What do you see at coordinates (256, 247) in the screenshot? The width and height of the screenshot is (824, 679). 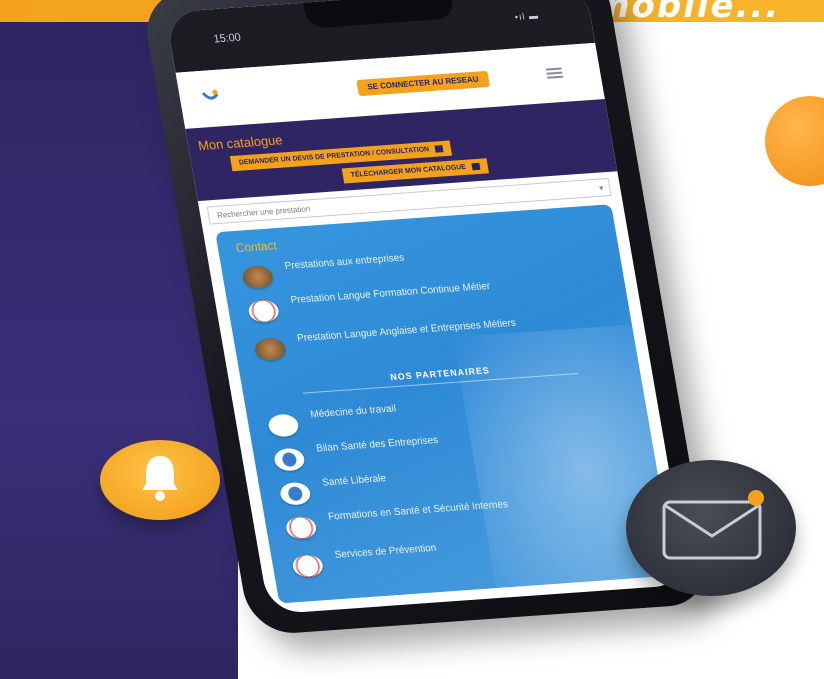 I see `contact-title: Contact` at bounding box center [256, 247].